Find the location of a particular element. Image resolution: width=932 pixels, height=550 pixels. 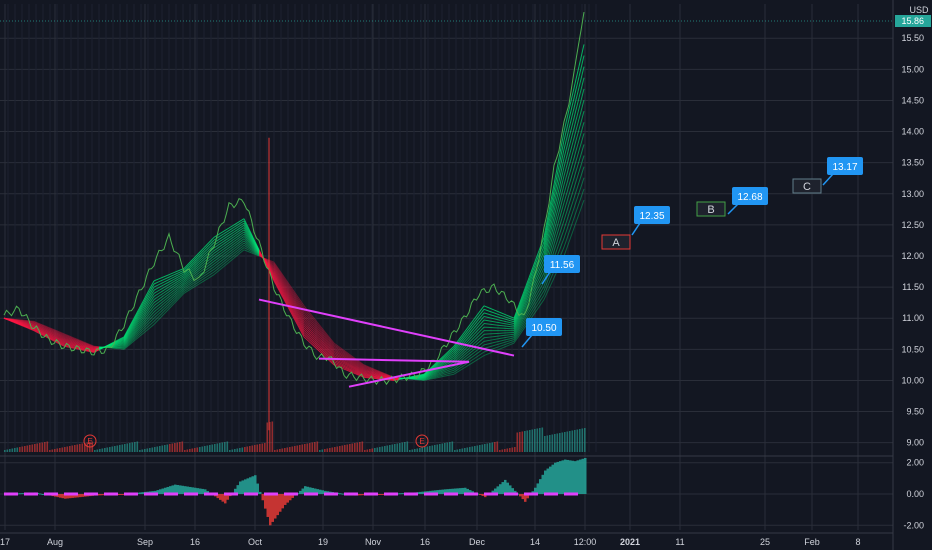

callout-text: 10.50 is located at coordinates (543, 328).